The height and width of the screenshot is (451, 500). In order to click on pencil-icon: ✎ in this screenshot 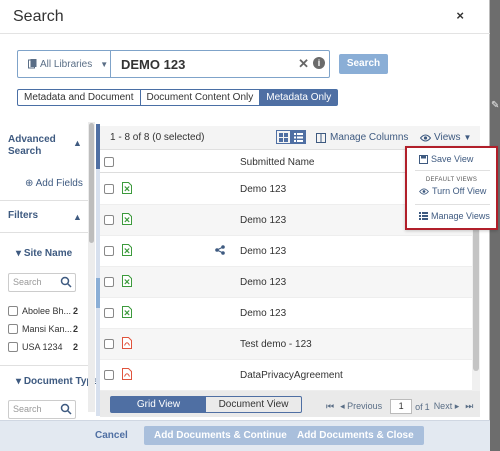, I will do `click(495, 105)`.